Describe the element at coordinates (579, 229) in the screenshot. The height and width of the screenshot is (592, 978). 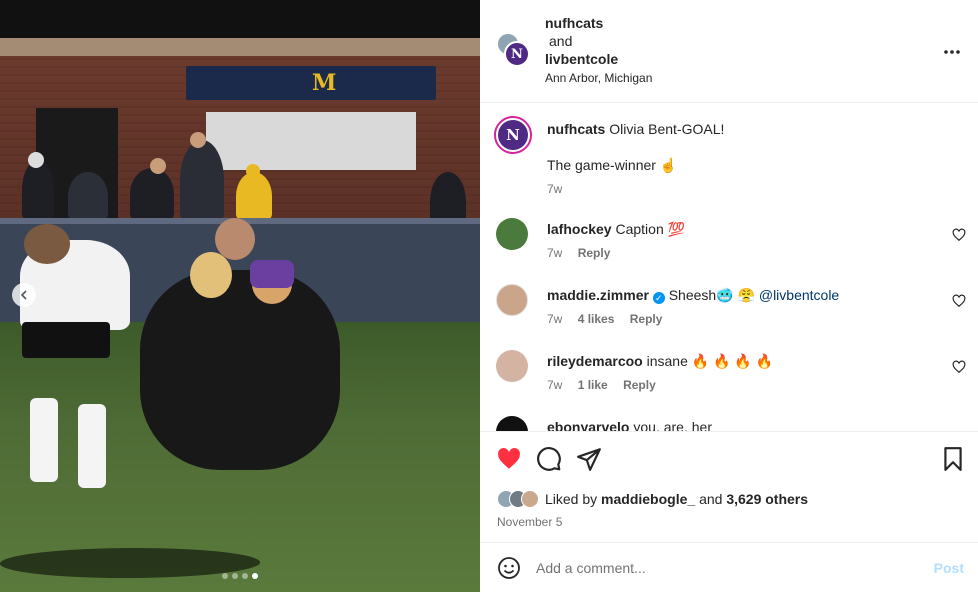
I see `comment-username: lafhockey` at that location.